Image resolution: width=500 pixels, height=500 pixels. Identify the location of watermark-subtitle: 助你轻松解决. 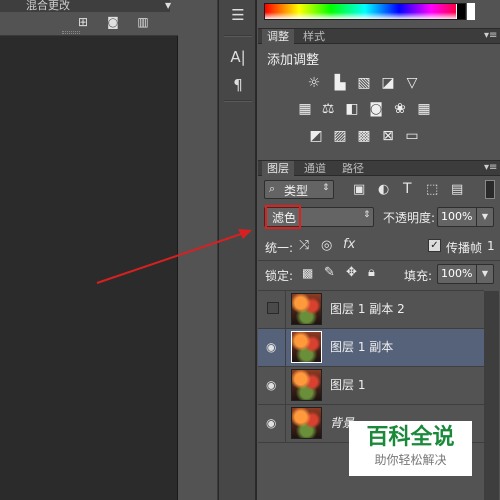
(410, 460).